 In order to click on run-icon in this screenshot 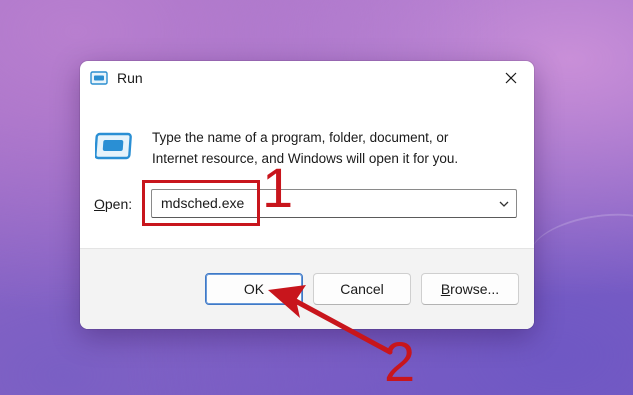, I will do `click(99, 78)`.